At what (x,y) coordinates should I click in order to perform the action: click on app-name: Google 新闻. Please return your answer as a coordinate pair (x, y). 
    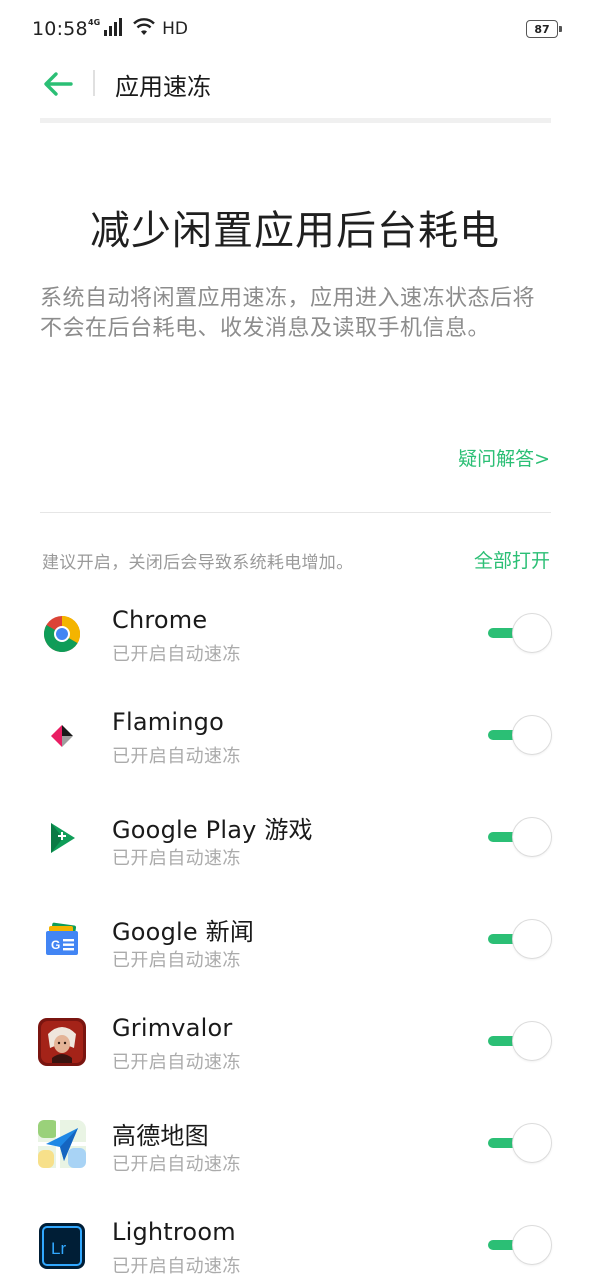
    Looking at the image, I should click on (183, 932).